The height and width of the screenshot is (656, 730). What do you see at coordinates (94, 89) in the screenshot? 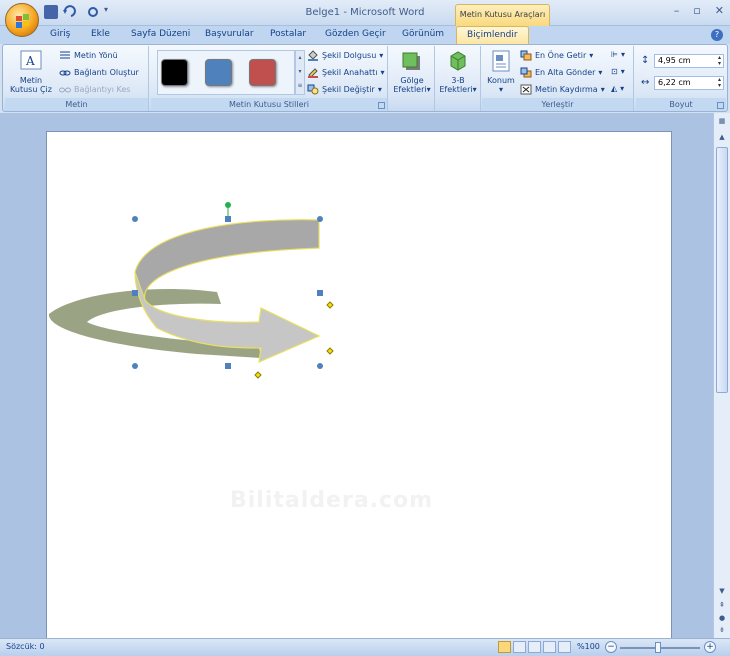
I see `break-link-button: Bağlantıyı Kes` at bounding box center [94, 89].